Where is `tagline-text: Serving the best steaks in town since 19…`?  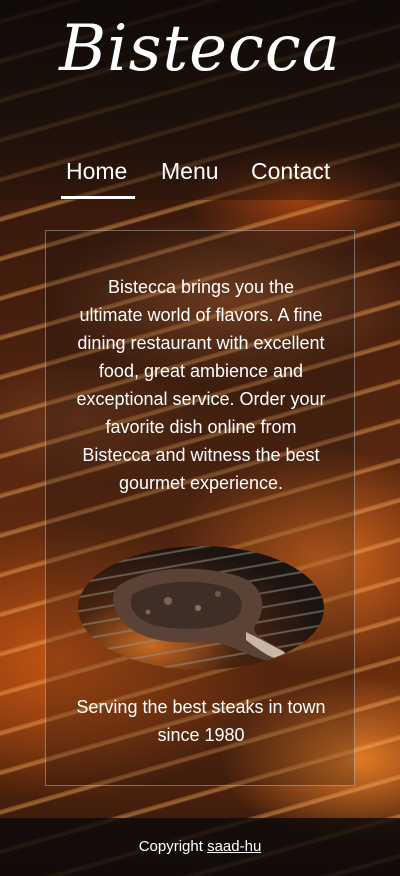 tagline-text: Serving the best steaks in town since 19… is located at coordinates (201, 721).